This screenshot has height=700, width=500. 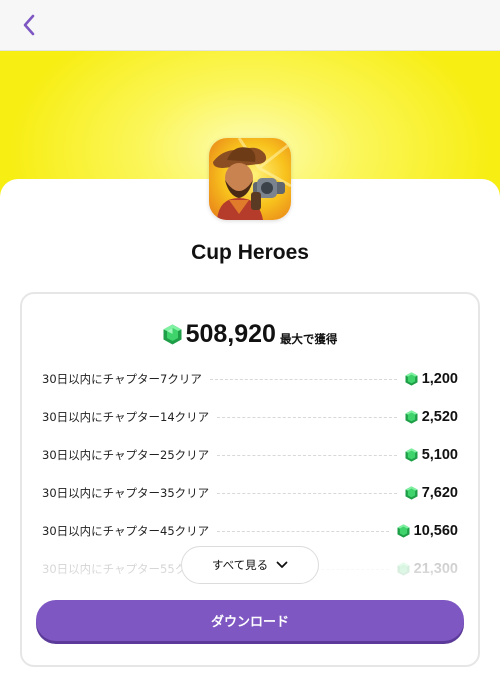 What do you see at coordinates (126, 493) in the screenshot?
I see `reward-condition: 30日以内にチャプター35クリア` at bounding box center [126, 493].